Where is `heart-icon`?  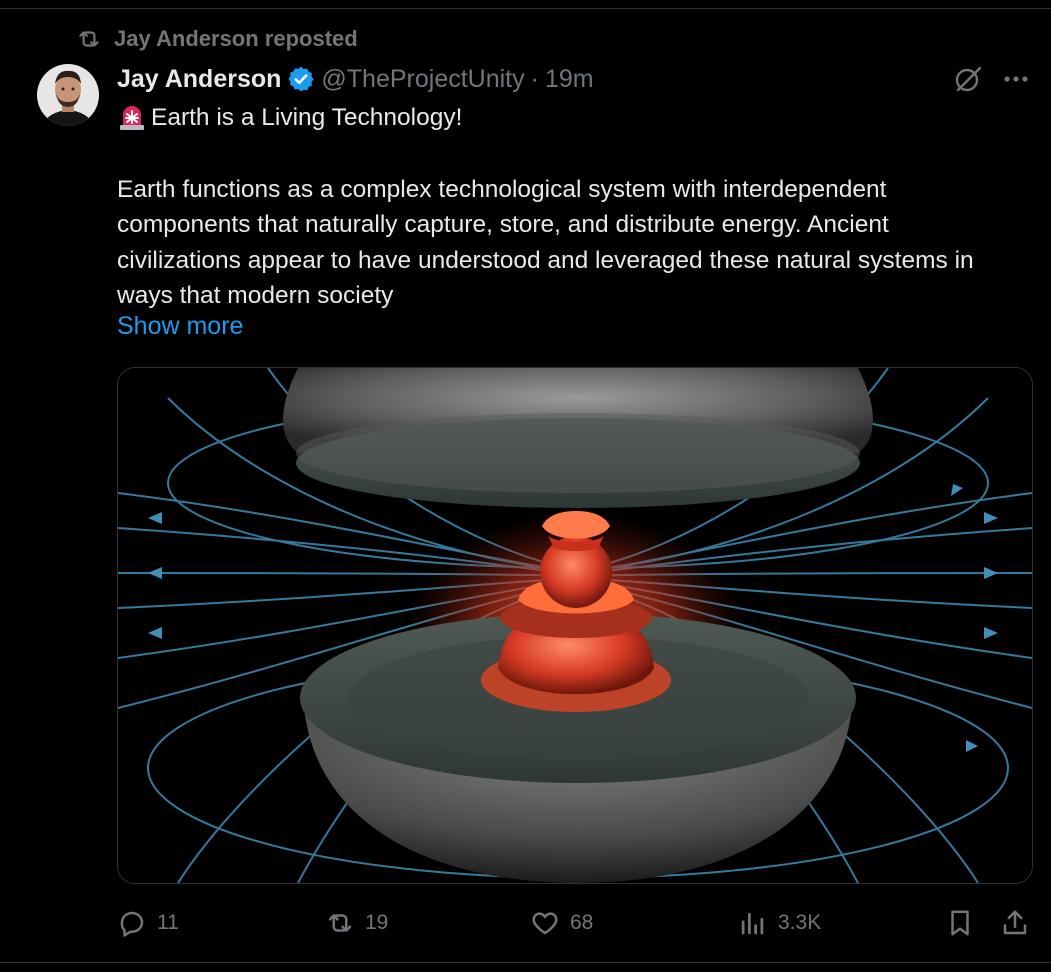
heart-icon is located at coordinates (545, 923).